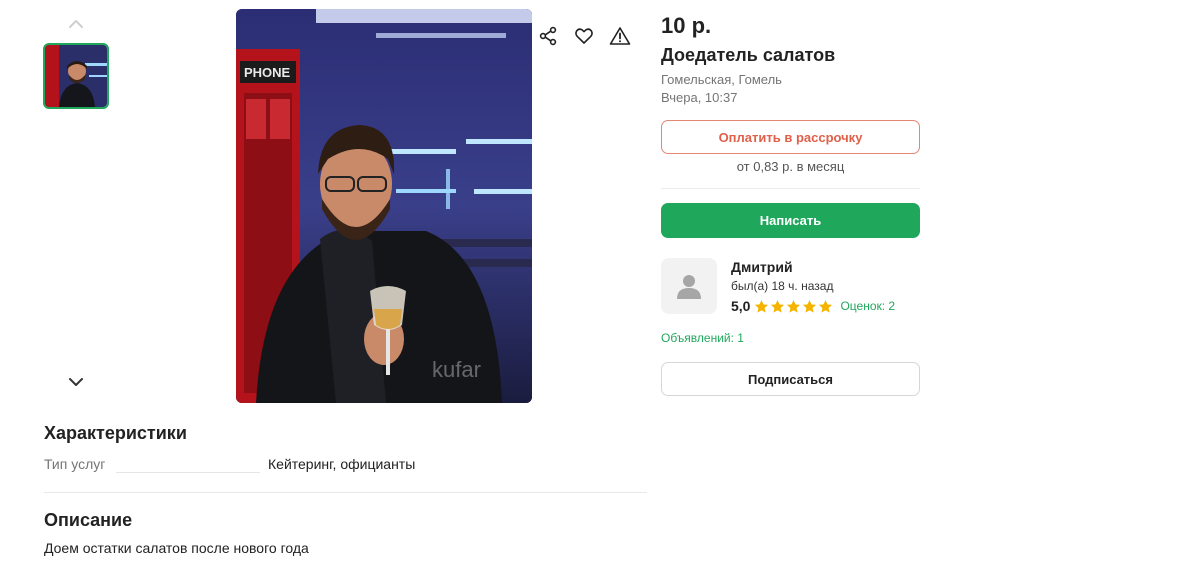  I want to click on listing-location: Гомельская, Гомель, so click(721, 79).